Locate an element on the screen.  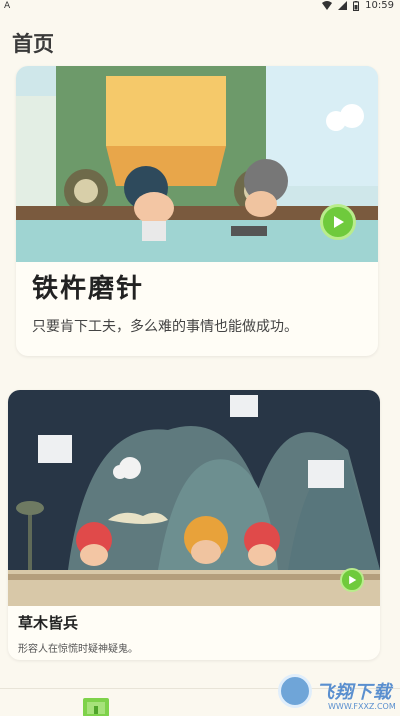
watermark-emblem-icon is located at coordinates (295, 691).